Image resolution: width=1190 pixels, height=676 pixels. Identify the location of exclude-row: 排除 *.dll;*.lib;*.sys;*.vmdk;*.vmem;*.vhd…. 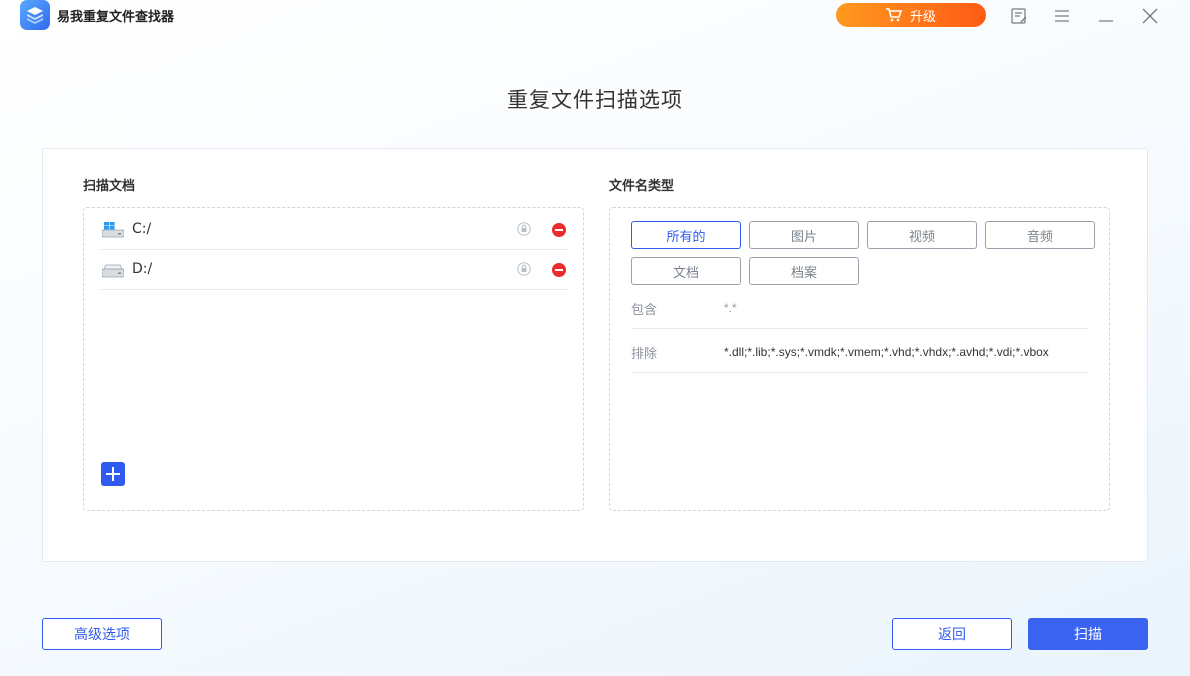
(860, 350).